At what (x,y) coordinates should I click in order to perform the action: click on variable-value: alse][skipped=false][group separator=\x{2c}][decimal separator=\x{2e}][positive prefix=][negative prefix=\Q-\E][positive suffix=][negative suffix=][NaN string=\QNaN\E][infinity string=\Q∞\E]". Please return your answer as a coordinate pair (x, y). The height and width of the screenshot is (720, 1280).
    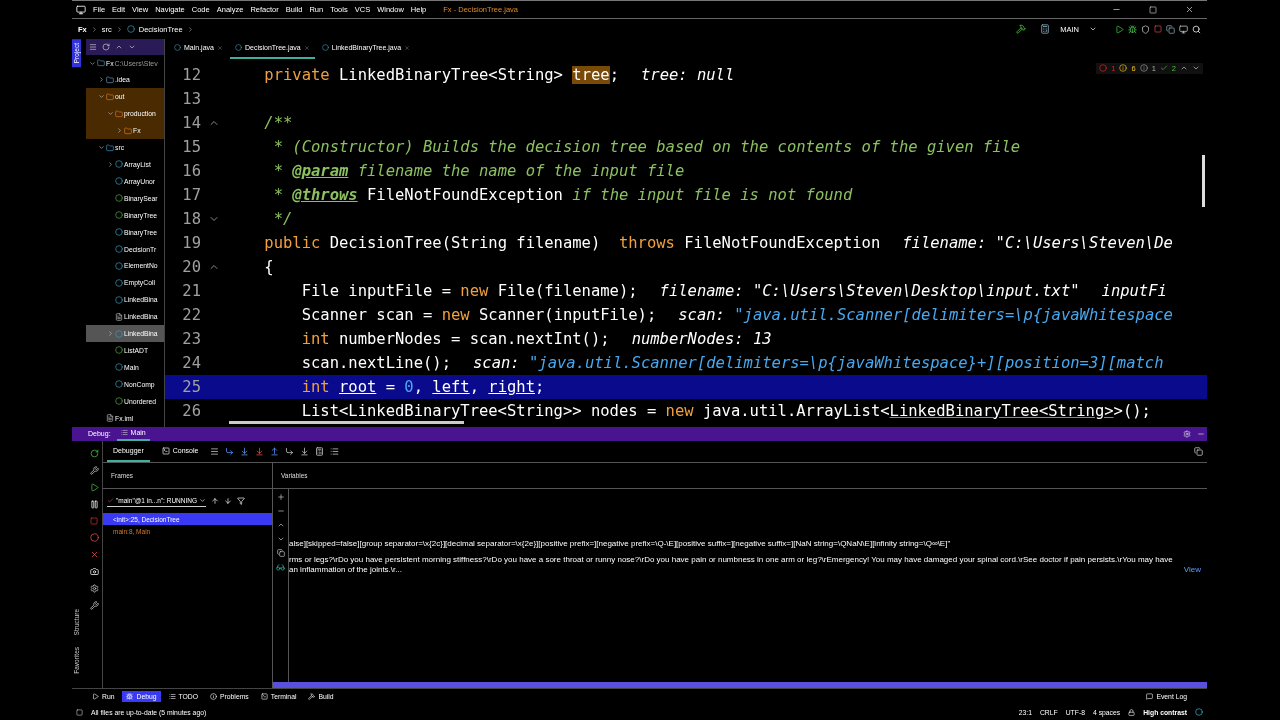
    Looking at the image, I should click on (620, 544).